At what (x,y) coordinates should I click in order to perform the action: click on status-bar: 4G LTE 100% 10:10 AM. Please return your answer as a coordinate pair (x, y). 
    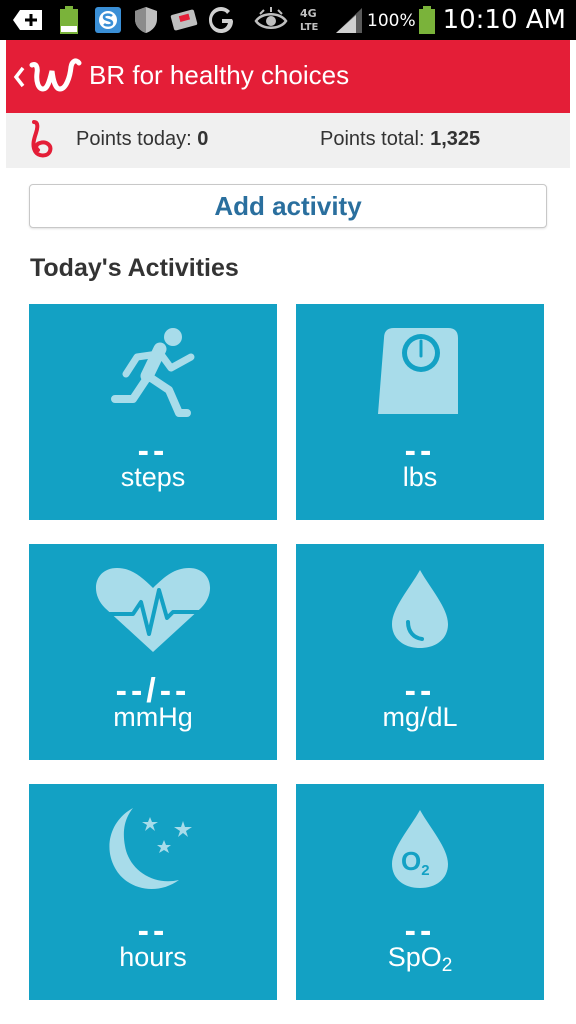
    Looking at the image, I should click on (288, 20).